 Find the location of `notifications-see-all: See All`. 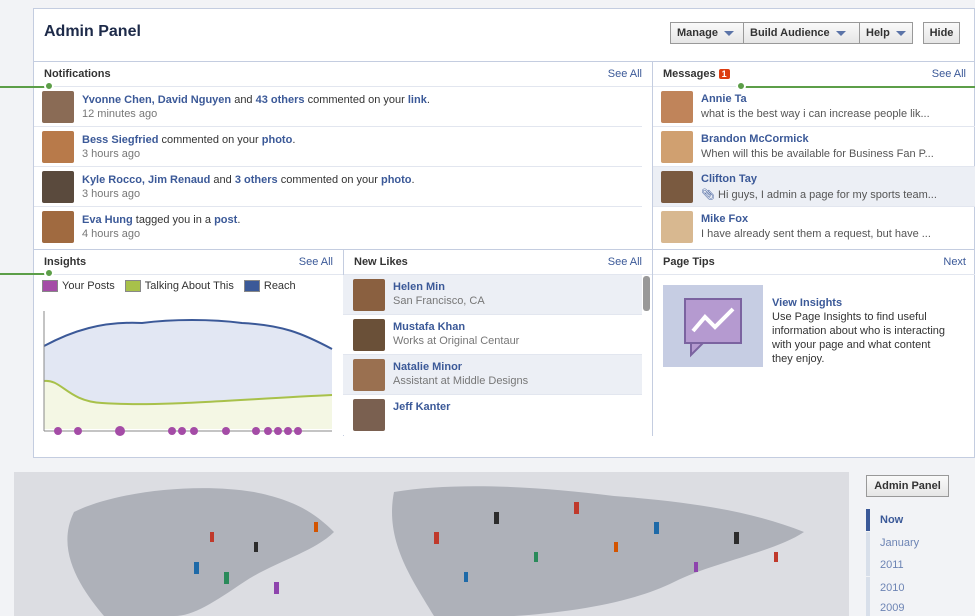

notifications-see-all: See All is located at coordinates (625, 74).